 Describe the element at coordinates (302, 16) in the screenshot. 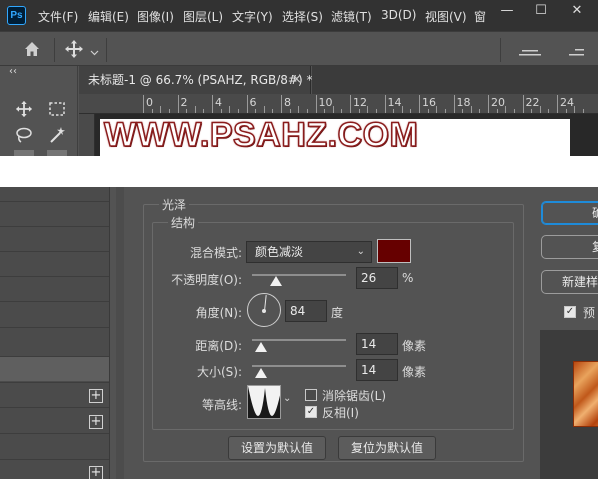

I see `menu-select: 选择(S)` at that location.